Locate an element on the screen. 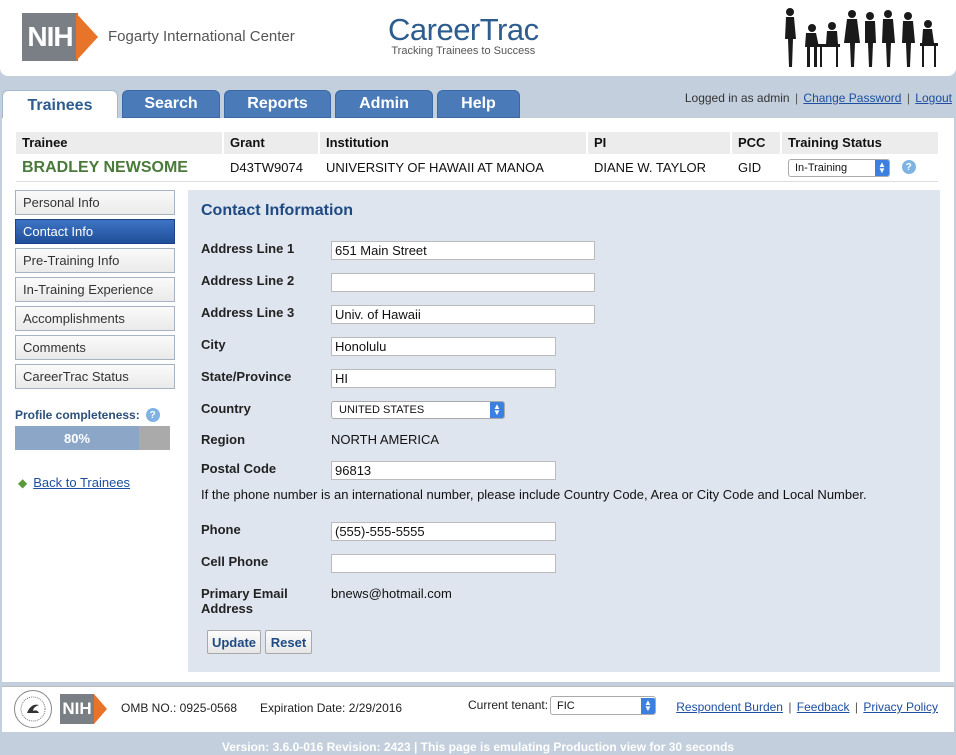  column-header-trainee: Trainee is located at coordinates (120, 143).